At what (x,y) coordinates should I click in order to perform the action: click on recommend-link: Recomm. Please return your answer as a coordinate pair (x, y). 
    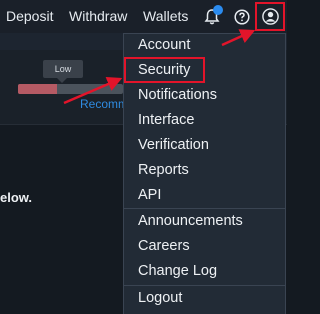
    Looking at the image, I should click on (104, 104).